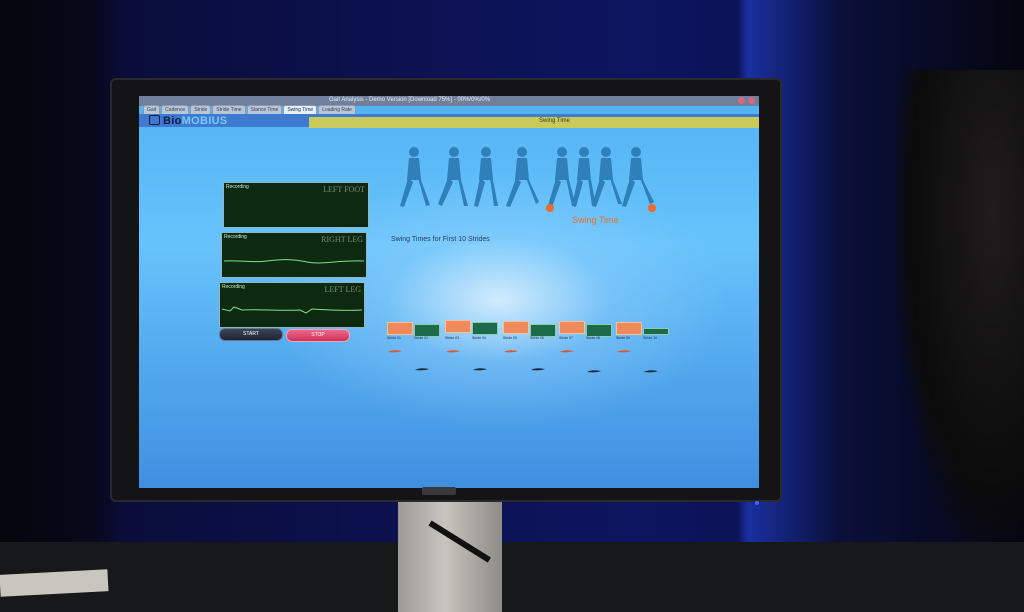 This screenshot has height=612, width=1024. Describe the element at coordinates (188, 121) in the screenshot. I see `brand-logo: BioMOBIUS` at that location.